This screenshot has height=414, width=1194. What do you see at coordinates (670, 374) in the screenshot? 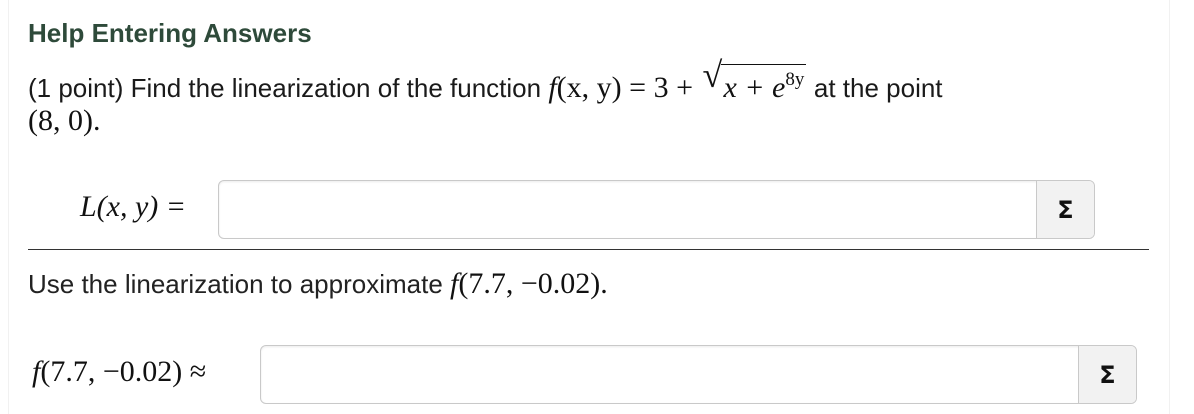
I see `answer2-input` at bounding box center [670, 374].